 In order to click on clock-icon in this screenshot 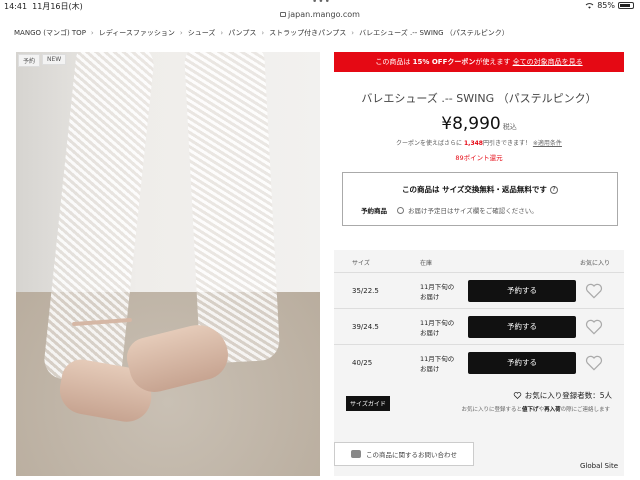, I will do `click(400, 210)`.